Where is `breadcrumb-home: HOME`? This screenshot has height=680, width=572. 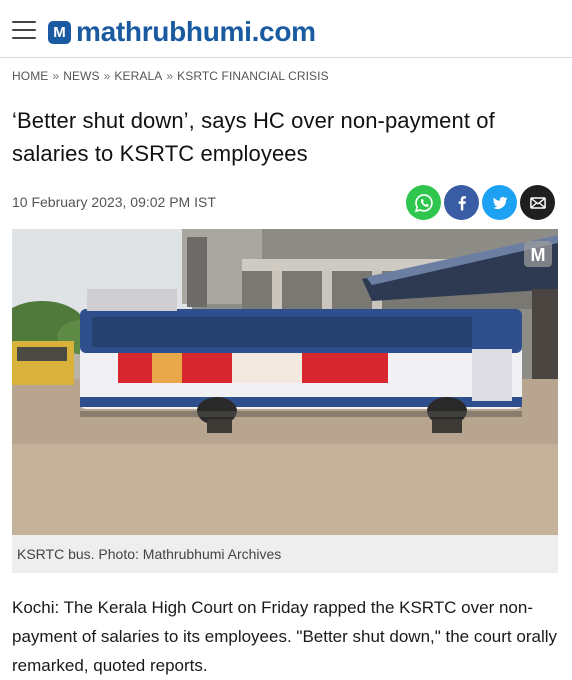 breadcrumb-home: HOME is located at coordinates (30, 76).